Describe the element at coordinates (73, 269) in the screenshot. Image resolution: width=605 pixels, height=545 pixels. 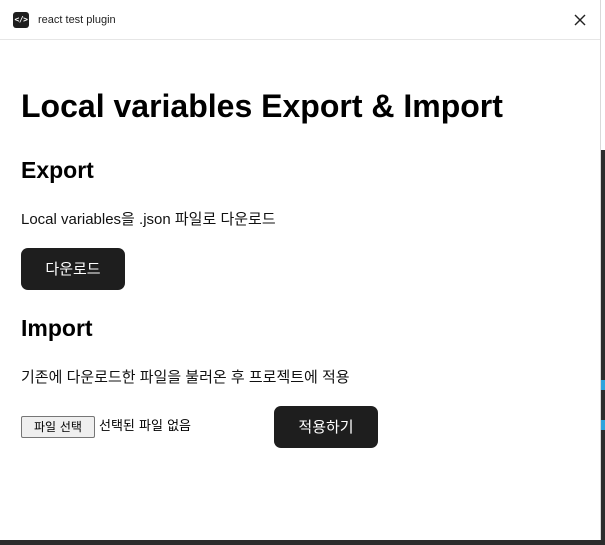
I see `download-button: 다운로드` at that location.